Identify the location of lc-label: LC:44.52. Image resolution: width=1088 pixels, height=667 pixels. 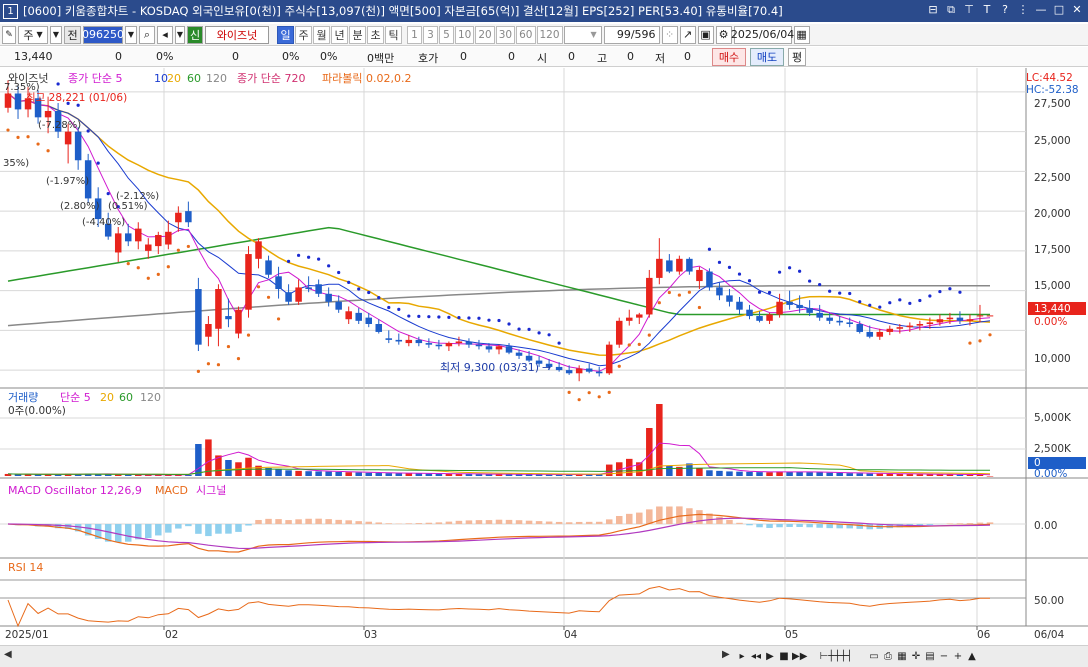
(1049, 78).